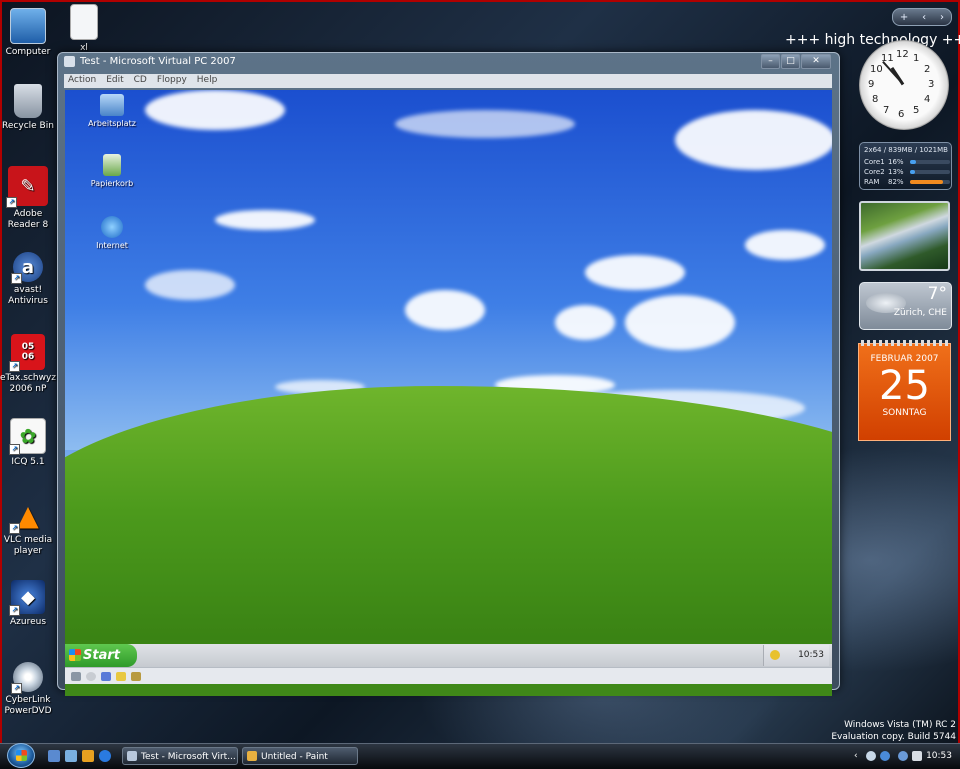 Image resolution: width=960 pixels, height=769 pixels. I want to click on guest-icon-label: Internet, so click(112, 245).